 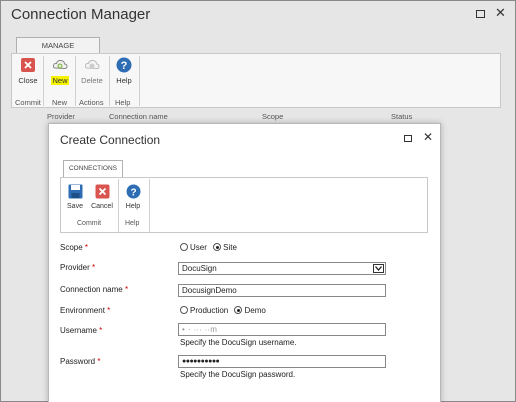 What do you see at coordinates (78, 267) in the screenshot?
I see `provider-label: Provider *` at bounding box center [78, 267].